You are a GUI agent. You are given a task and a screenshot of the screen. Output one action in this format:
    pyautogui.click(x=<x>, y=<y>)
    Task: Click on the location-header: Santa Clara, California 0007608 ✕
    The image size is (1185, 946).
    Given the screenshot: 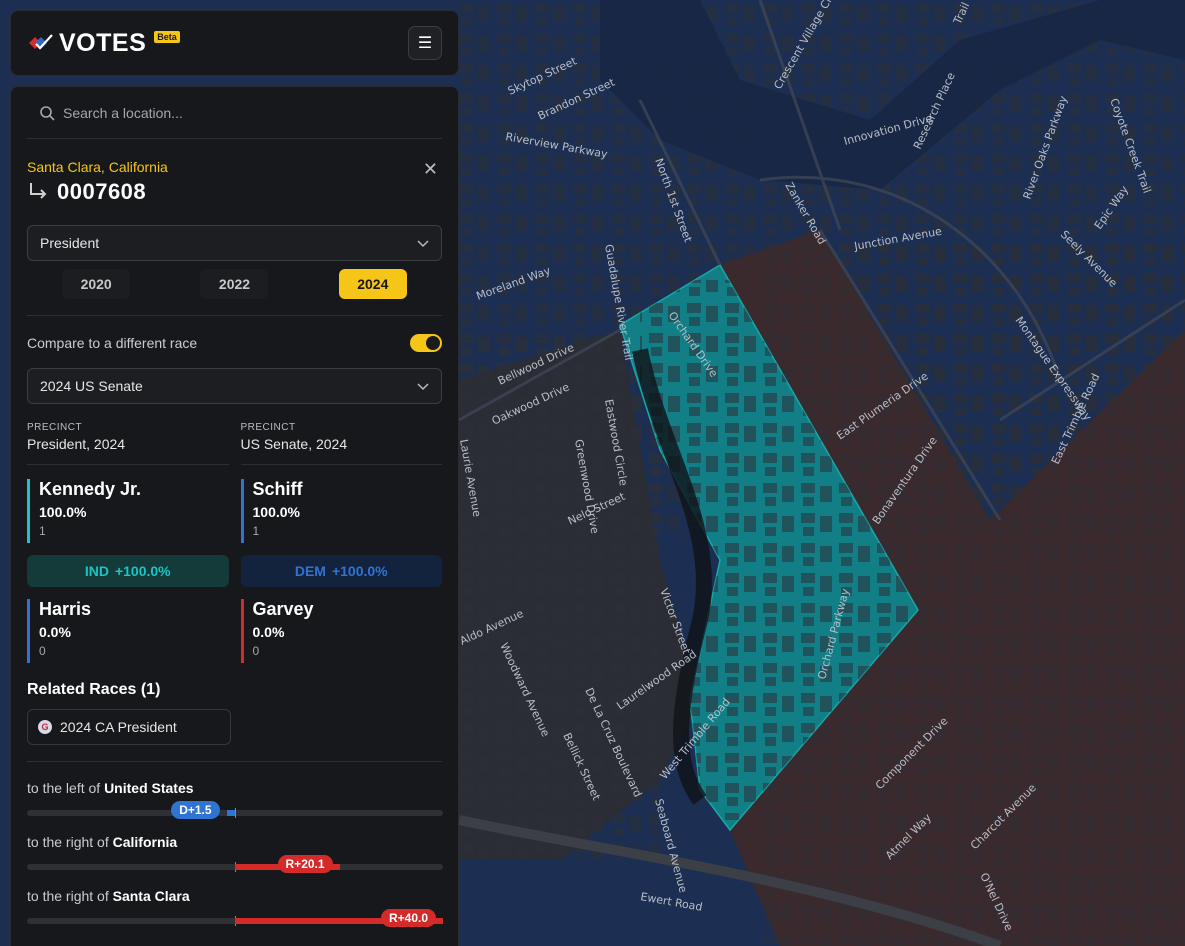 What is the action you would take?
    pyautogui.click(x=234, y=182)
    